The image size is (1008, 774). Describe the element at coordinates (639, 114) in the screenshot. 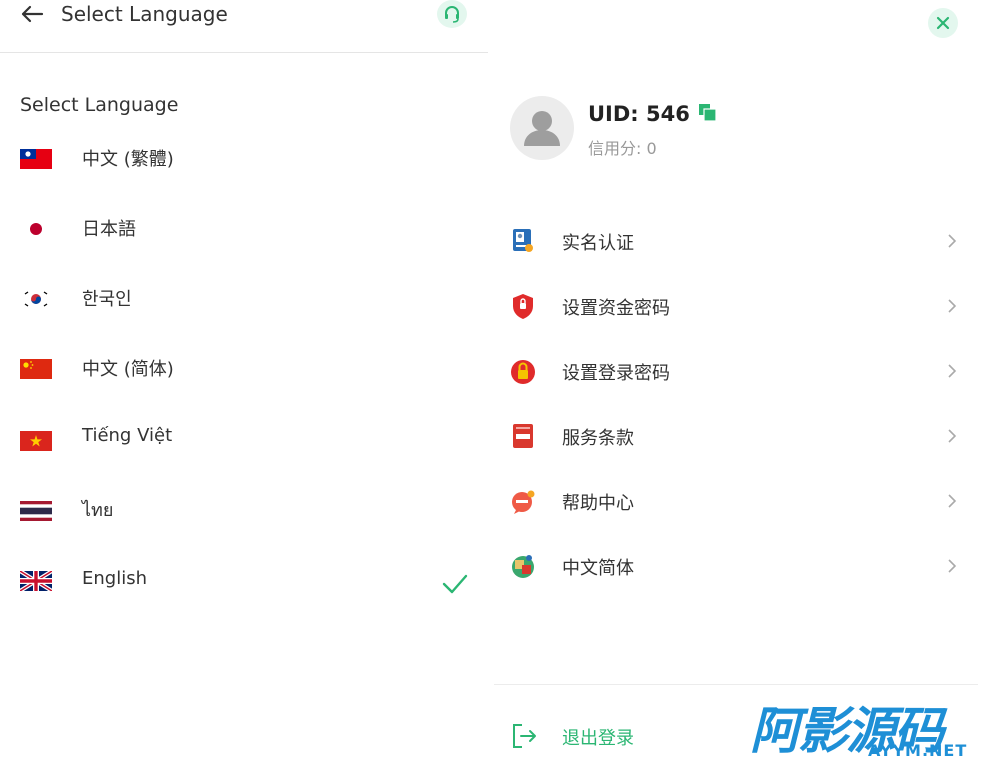

I see `user-uid: UID: 546` at that location.